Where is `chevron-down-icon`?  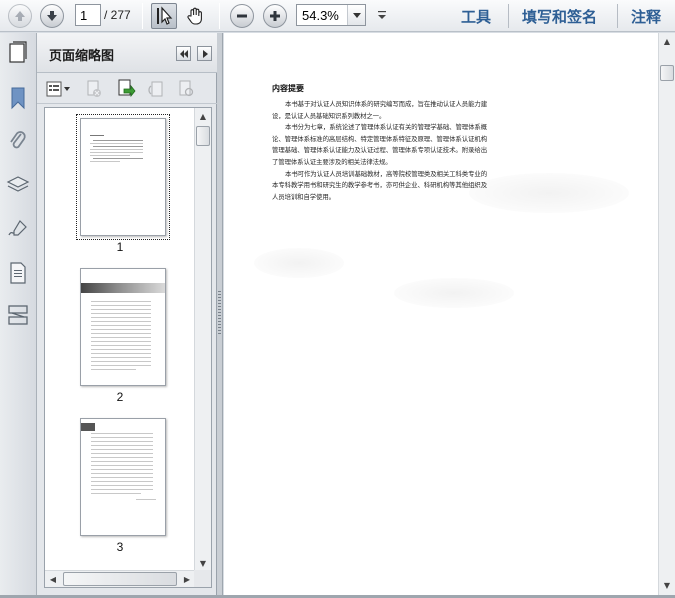 chevron-down-icon is located at coordinates (356, 15).